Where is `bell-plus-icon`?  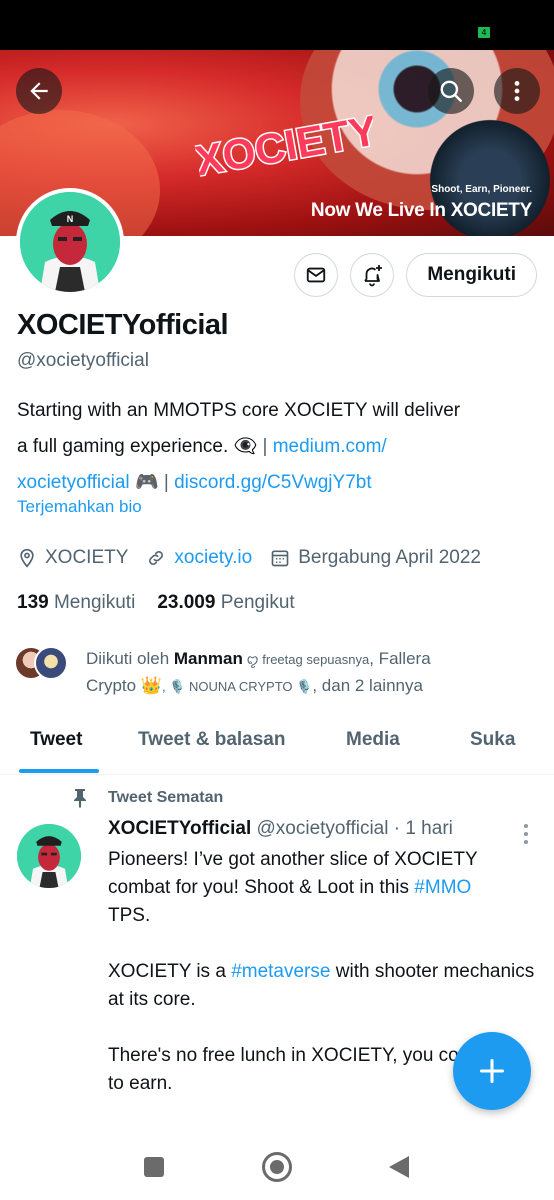
bell-plus-icon is located at coordinates (373, 276).